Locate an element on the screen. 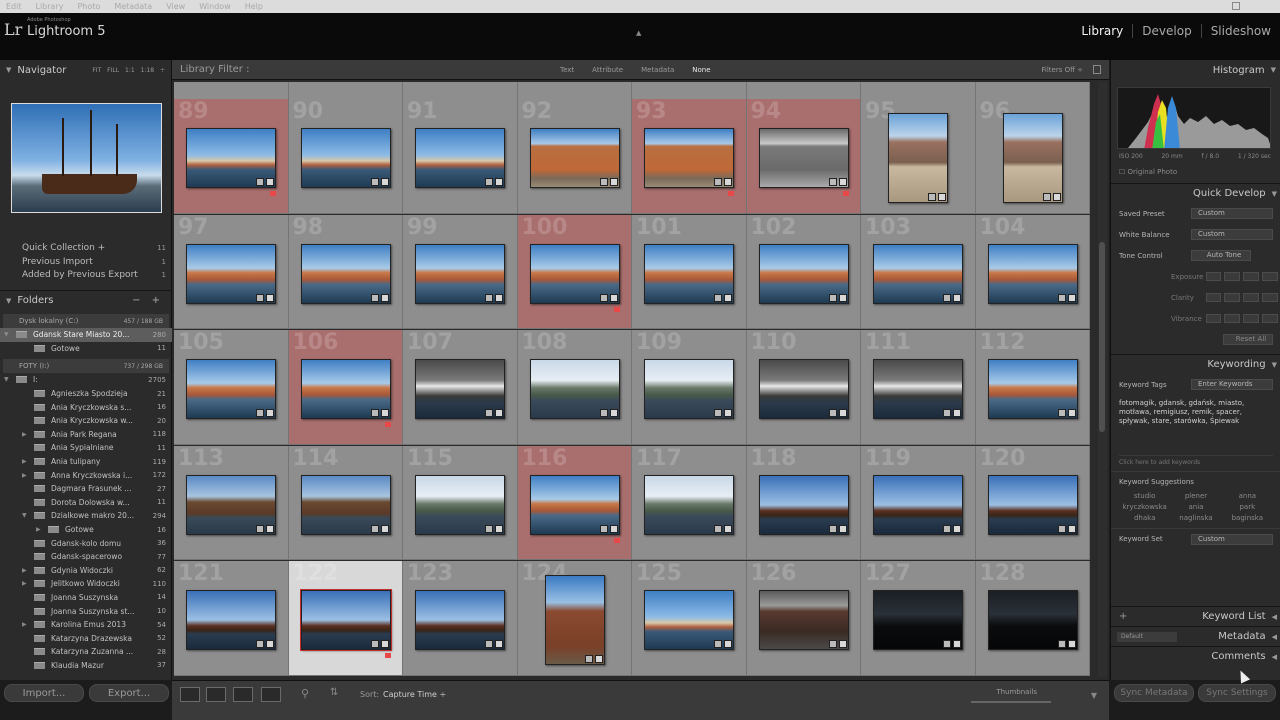 Image resolution: width=1280 pixels, height=720 pixels. keyword-suggestion: baginska is located at coordinates (1247, 518).